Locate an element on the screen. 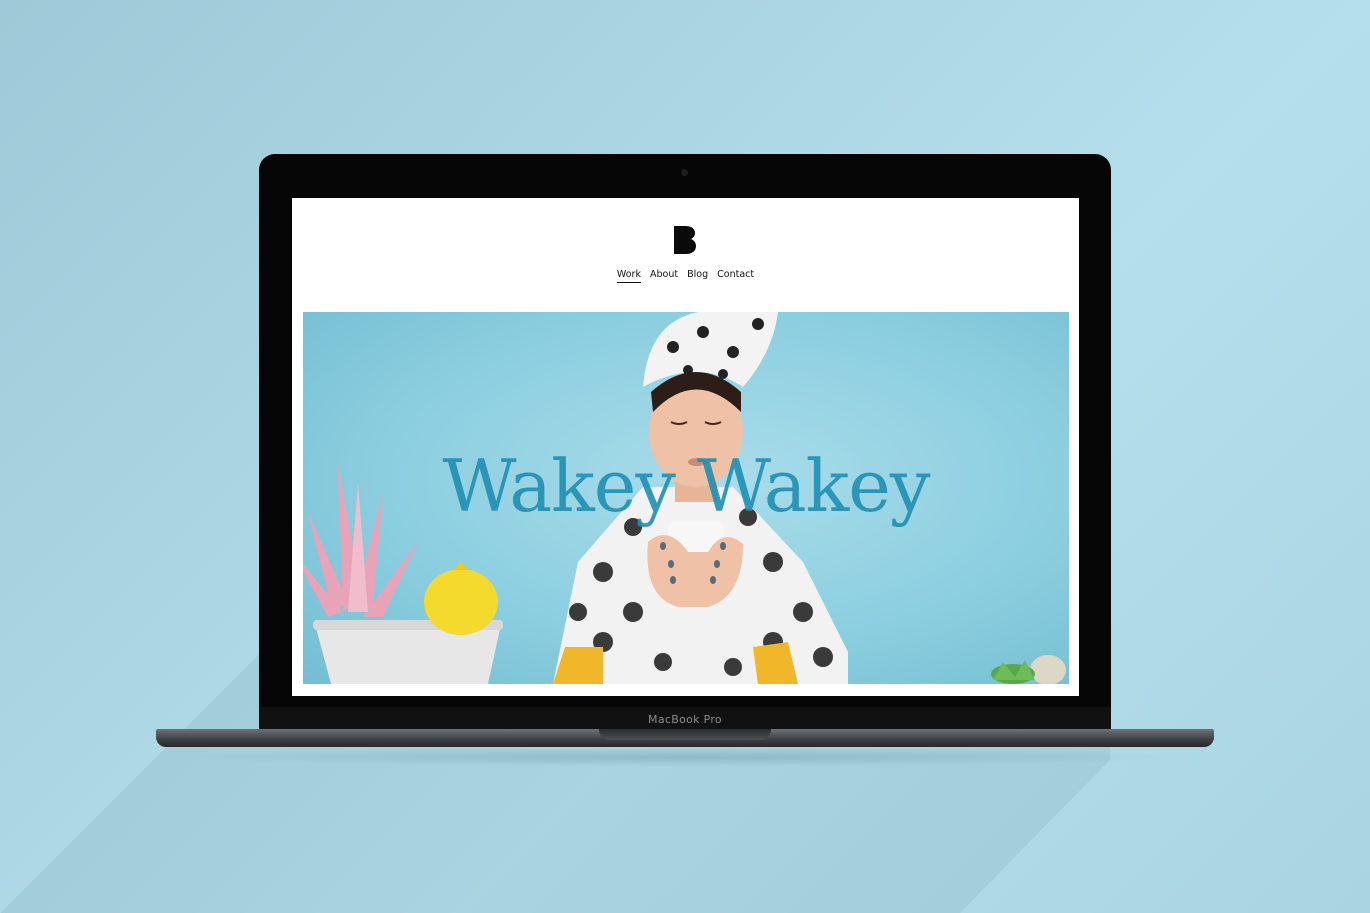  nav-item-blog: Blog is located at coordinates (697, 275).